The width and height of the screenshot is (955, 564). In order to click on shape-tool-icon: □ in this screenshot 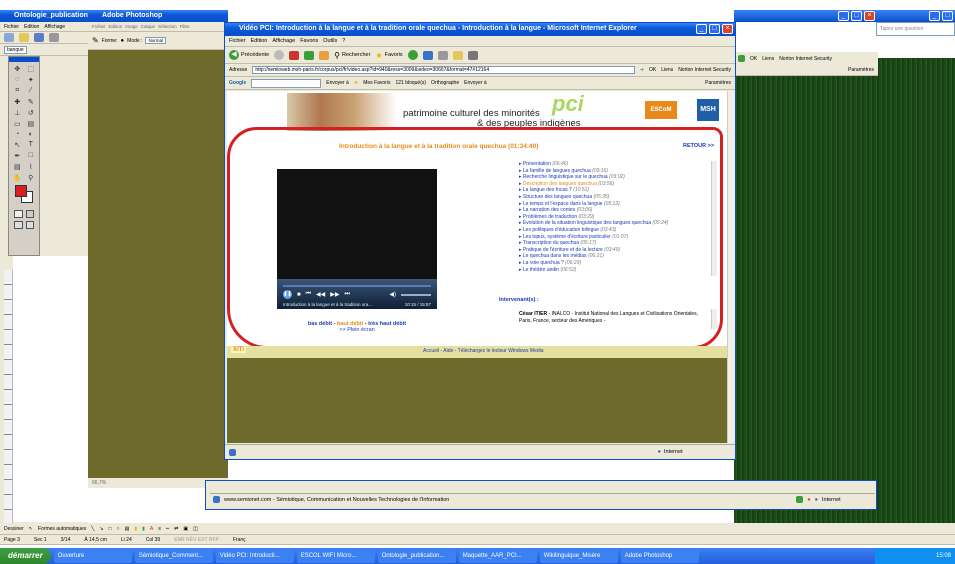, I will do `click(31, 156)`.